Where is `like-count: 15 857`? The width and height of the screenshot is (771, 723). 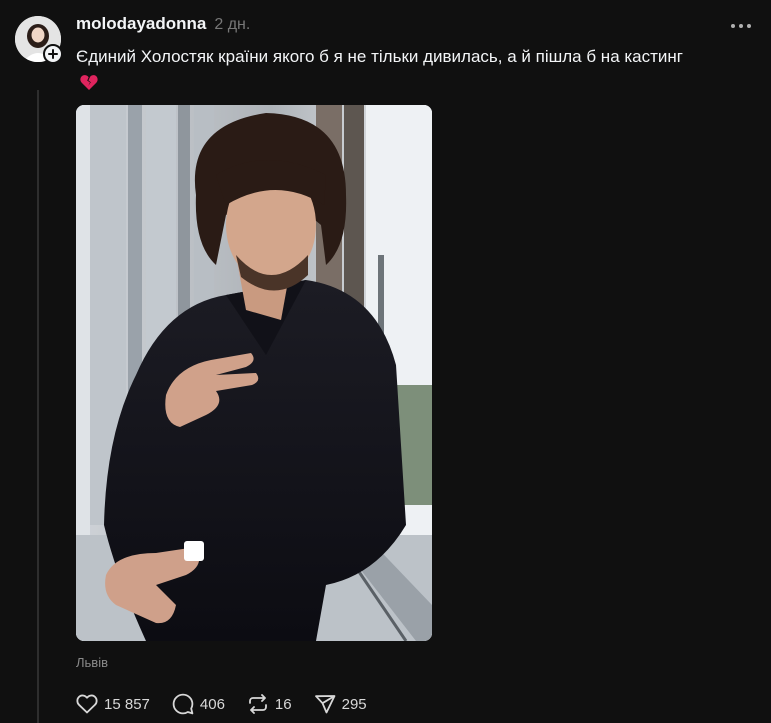 like-count: 15 857 is located at coordinates (127, 704).